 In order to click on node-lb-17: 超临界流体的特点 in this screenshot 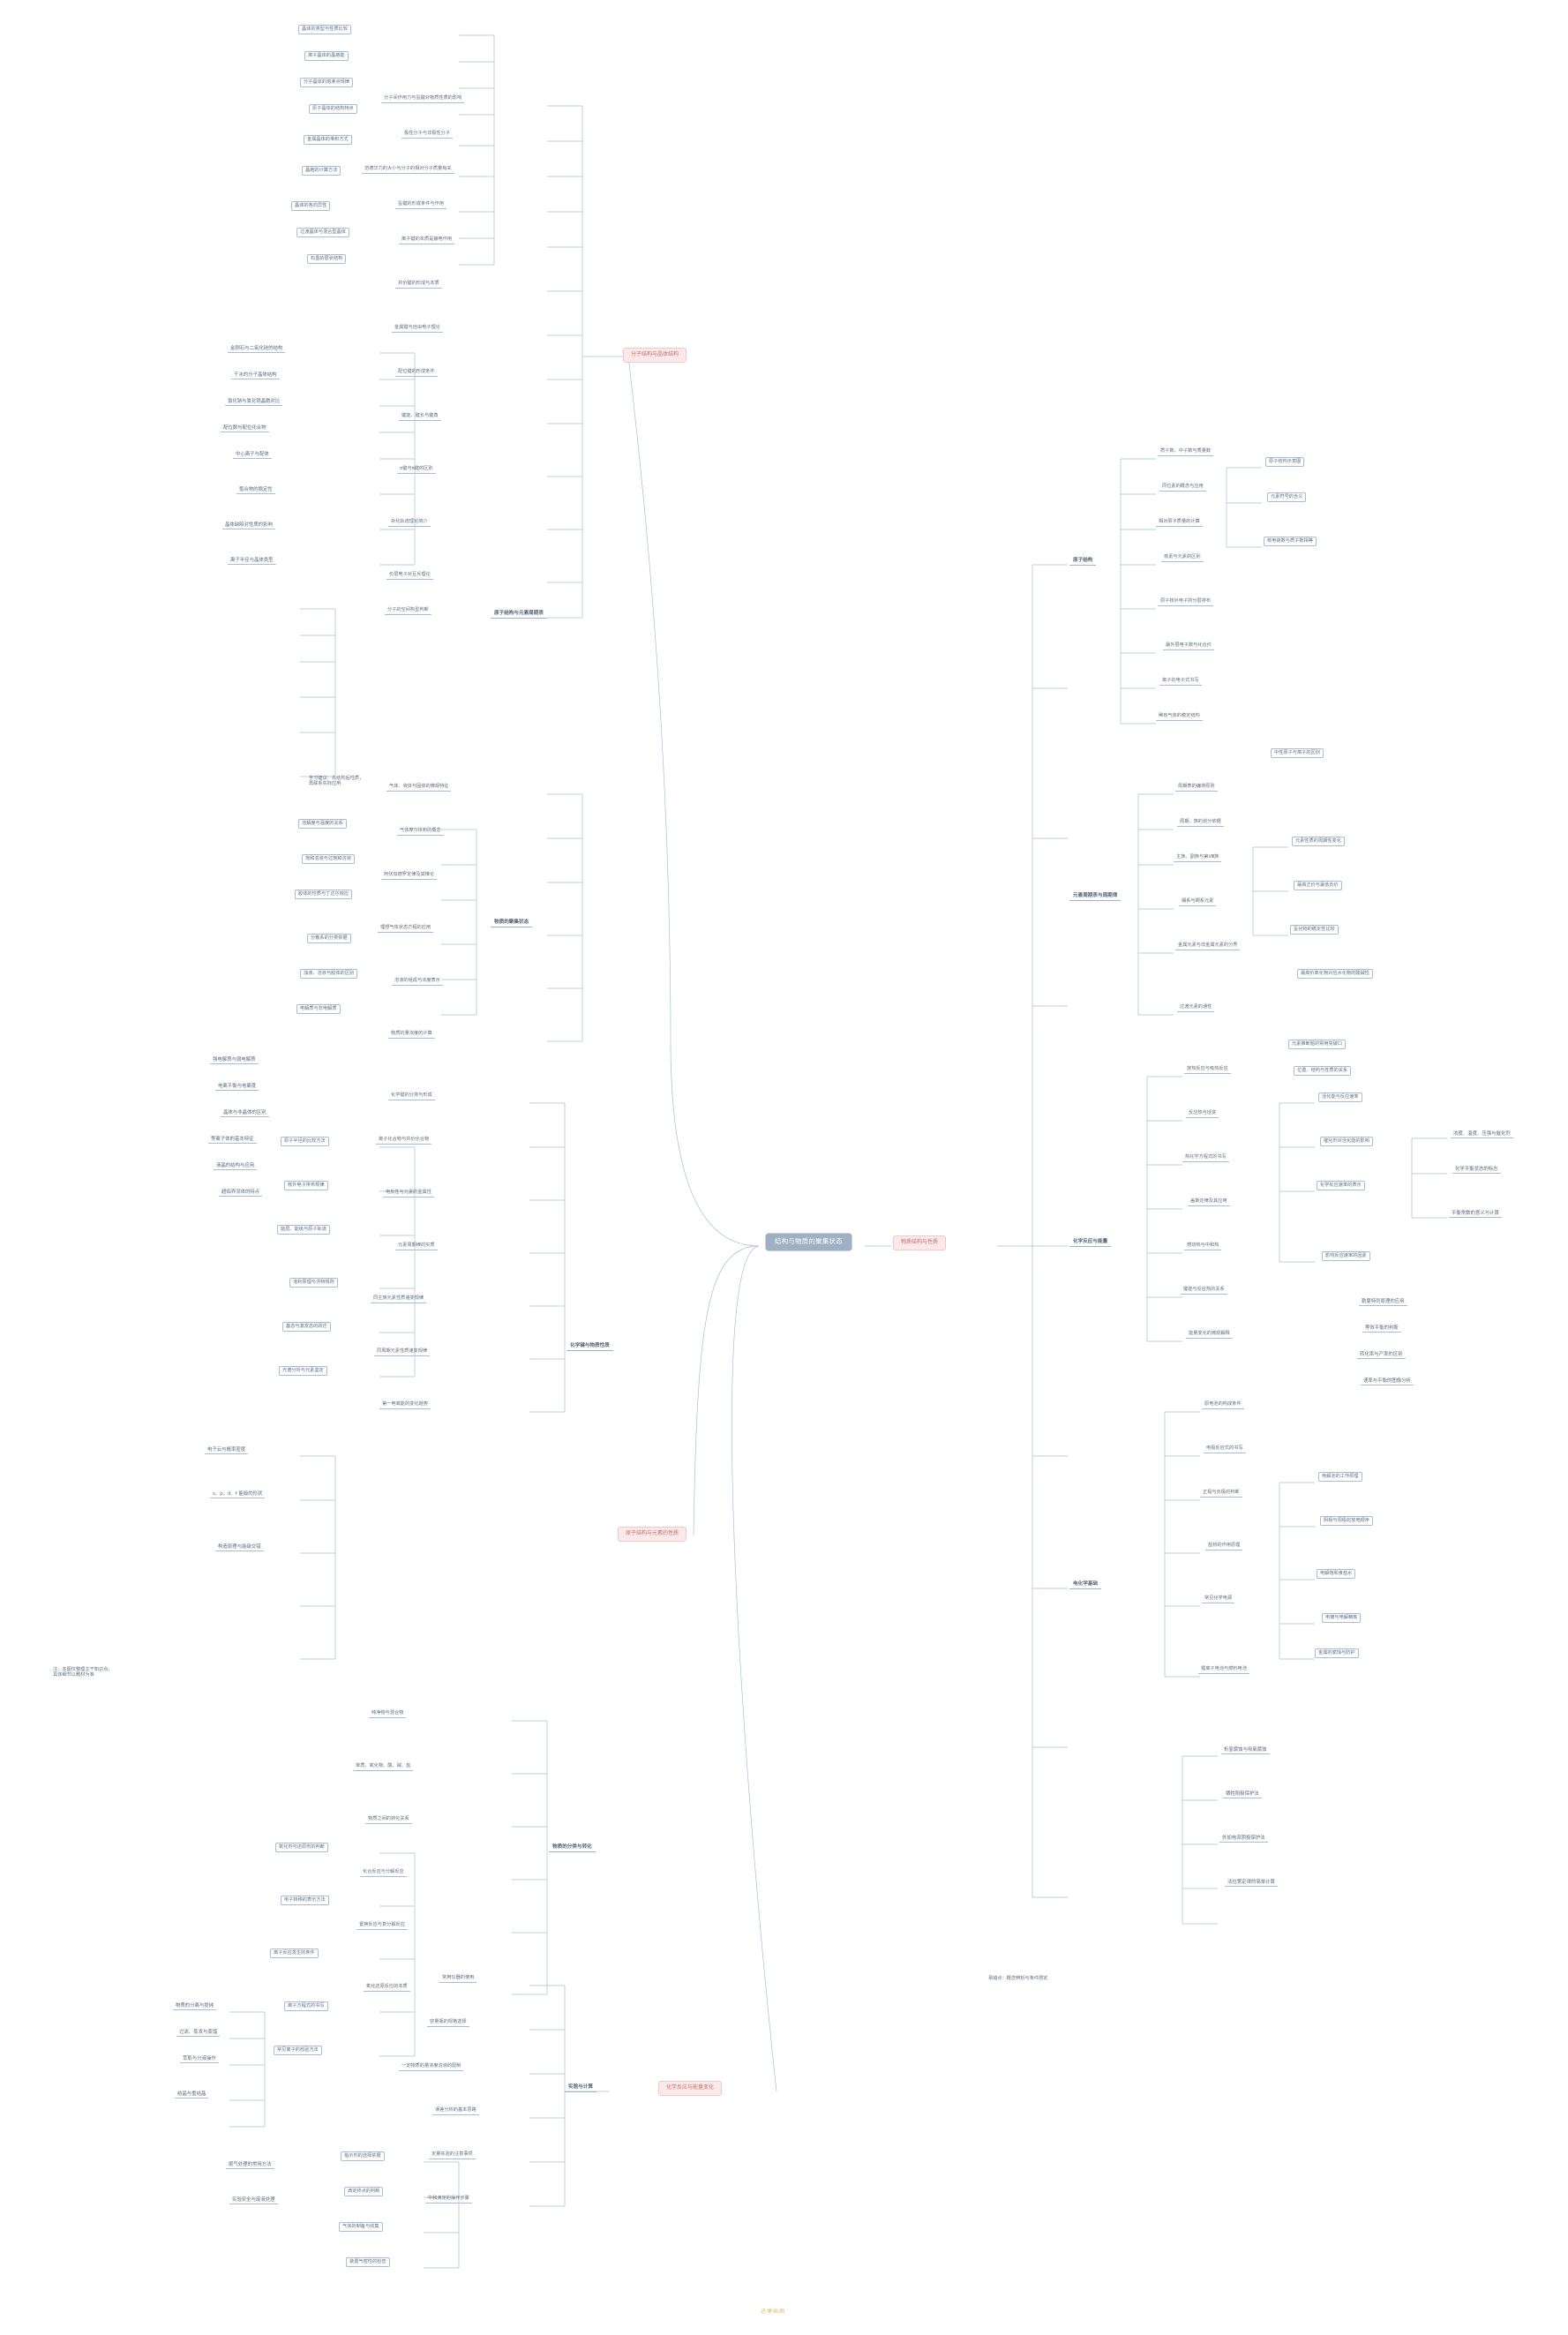, I will do `click(241, 1193)`.